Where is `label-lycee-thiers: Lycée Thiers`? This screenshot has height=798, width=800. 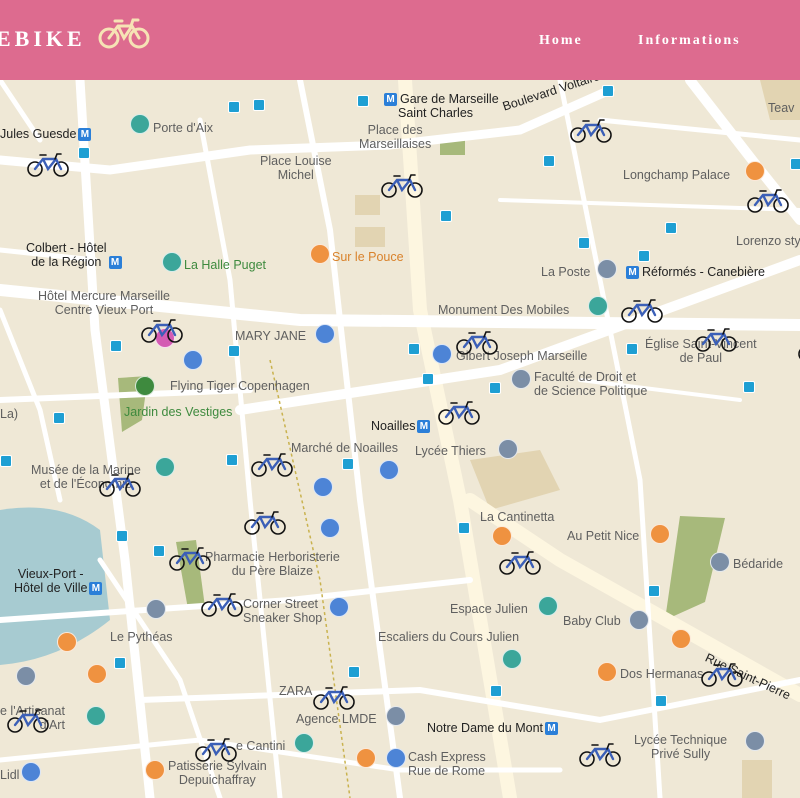 label-lycee-thiers: Lycée Thiers is located at coordinates (450, 451).